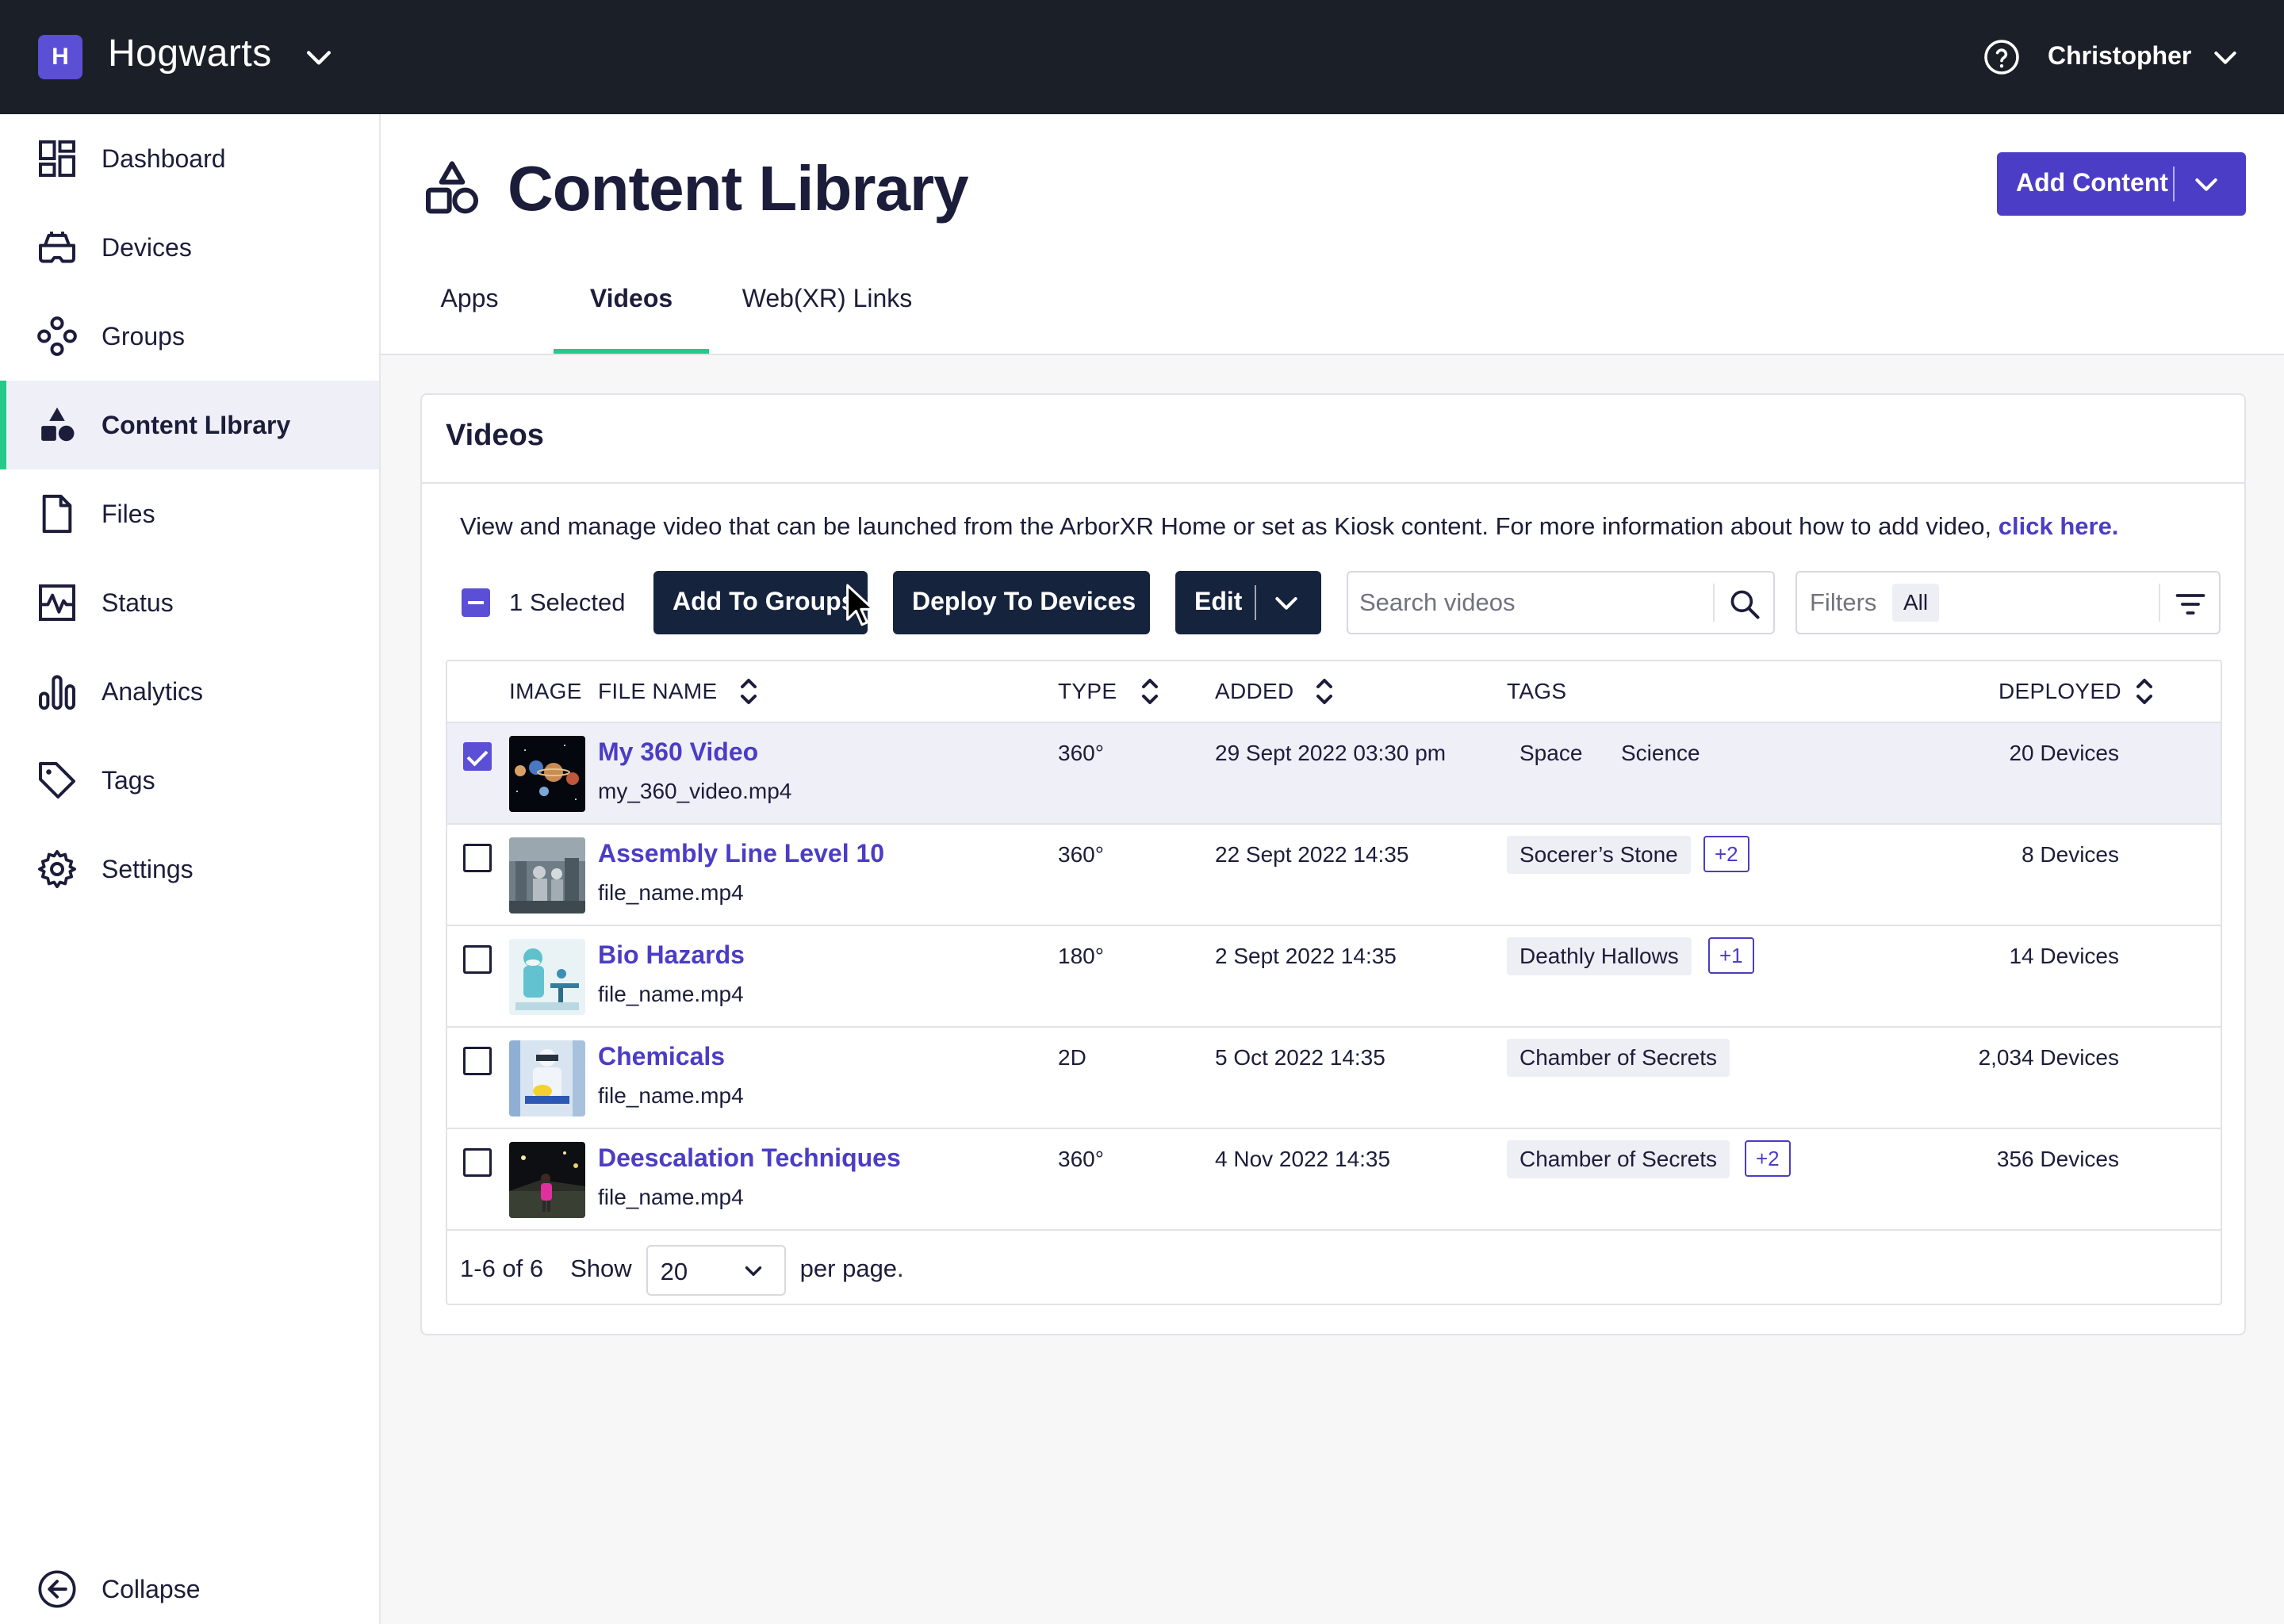  What do you see at coordinates (2225, 57) in the screenshot?
I see `user-chevron-down-icon` at bounding box center [2225, 57].